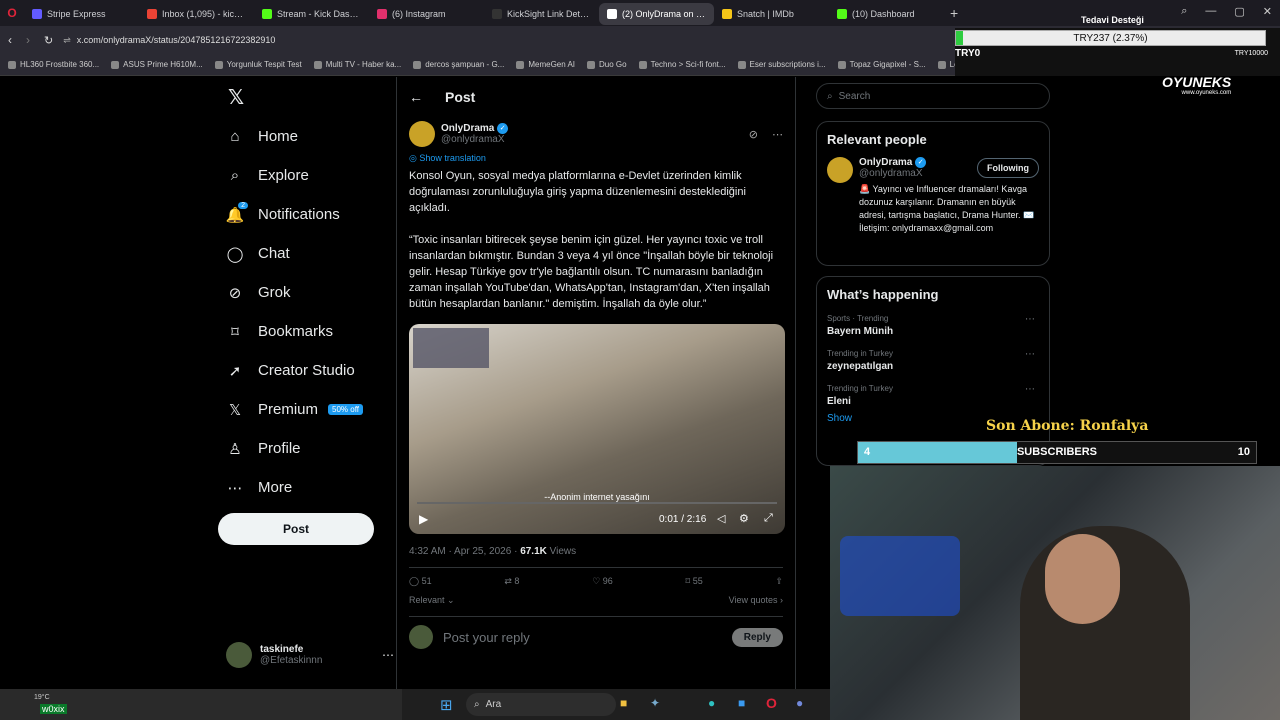  I want to click on browser-tab: Snatch | IMDb, so click(771, 14).